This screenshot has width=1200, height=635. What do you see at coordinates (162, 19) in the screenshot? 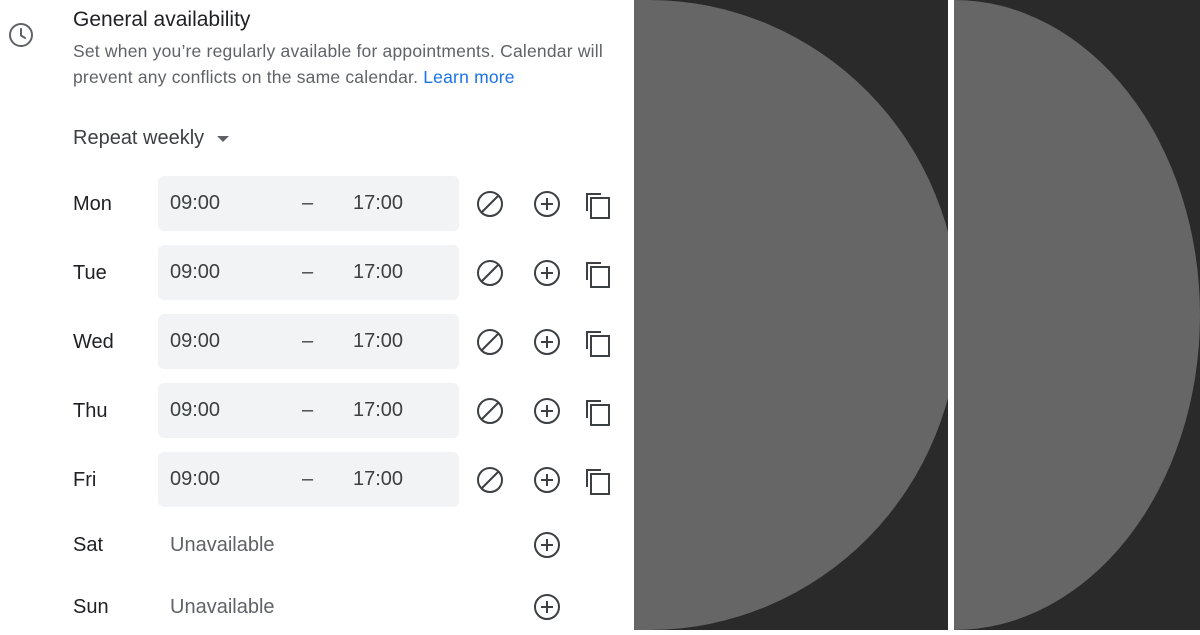
I see `section-title: General availability` at bounding box center [162, 19].